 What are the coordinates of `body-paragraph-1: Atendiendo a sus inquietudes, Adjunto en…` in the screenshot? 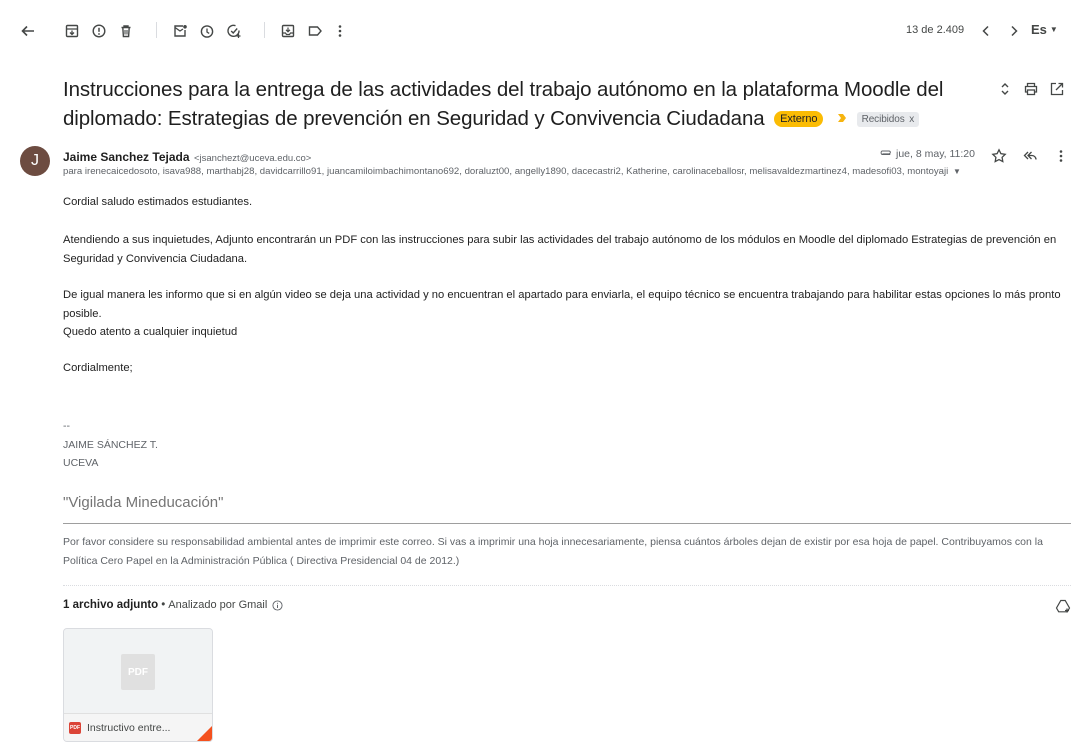 It's located at (560, 249).